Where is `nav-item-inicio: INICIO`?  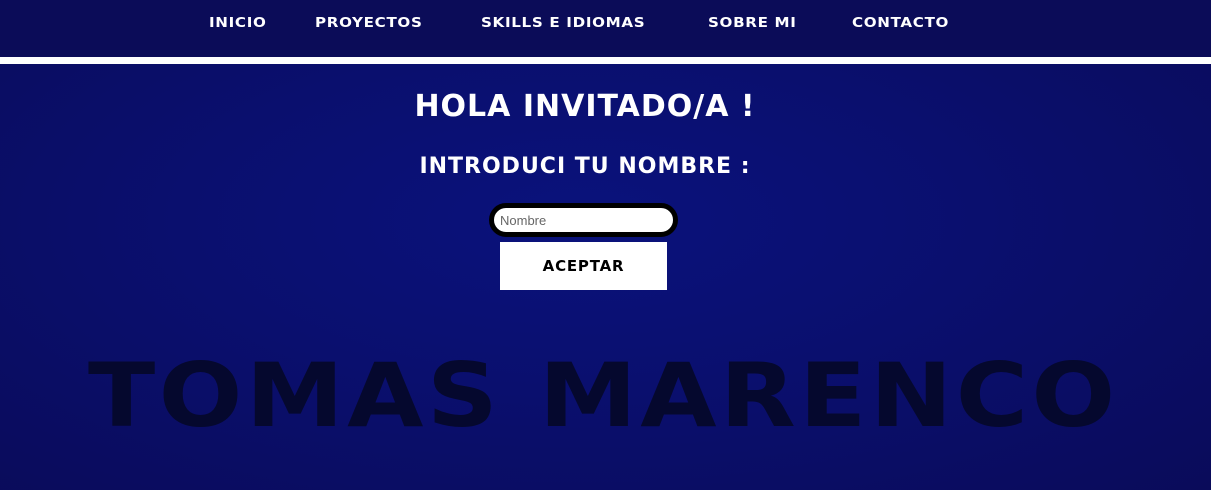
nav-item-inicio: INICIO is located at coordinates (238, 23).